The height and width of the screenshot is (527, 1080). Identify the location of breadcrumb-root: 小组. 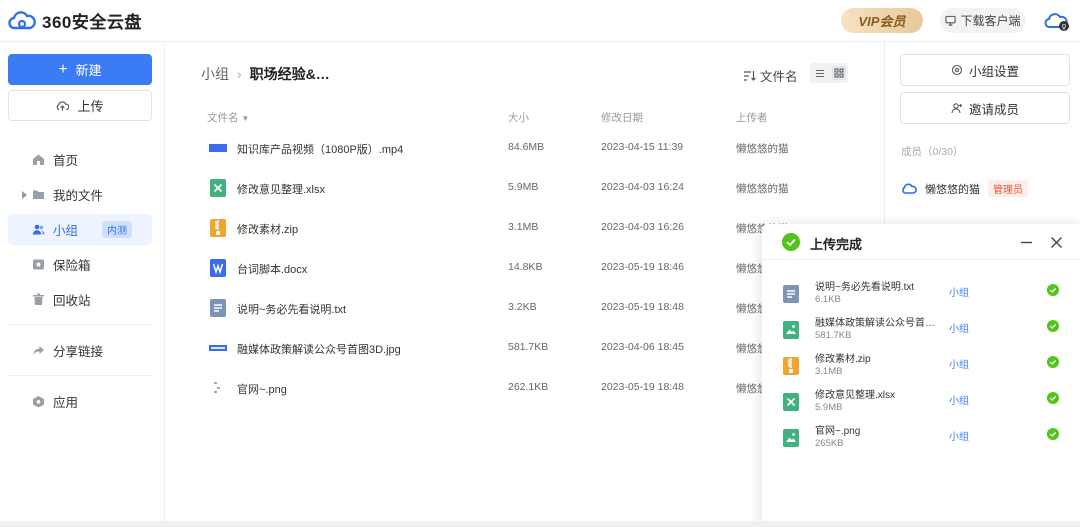
(215, 74).